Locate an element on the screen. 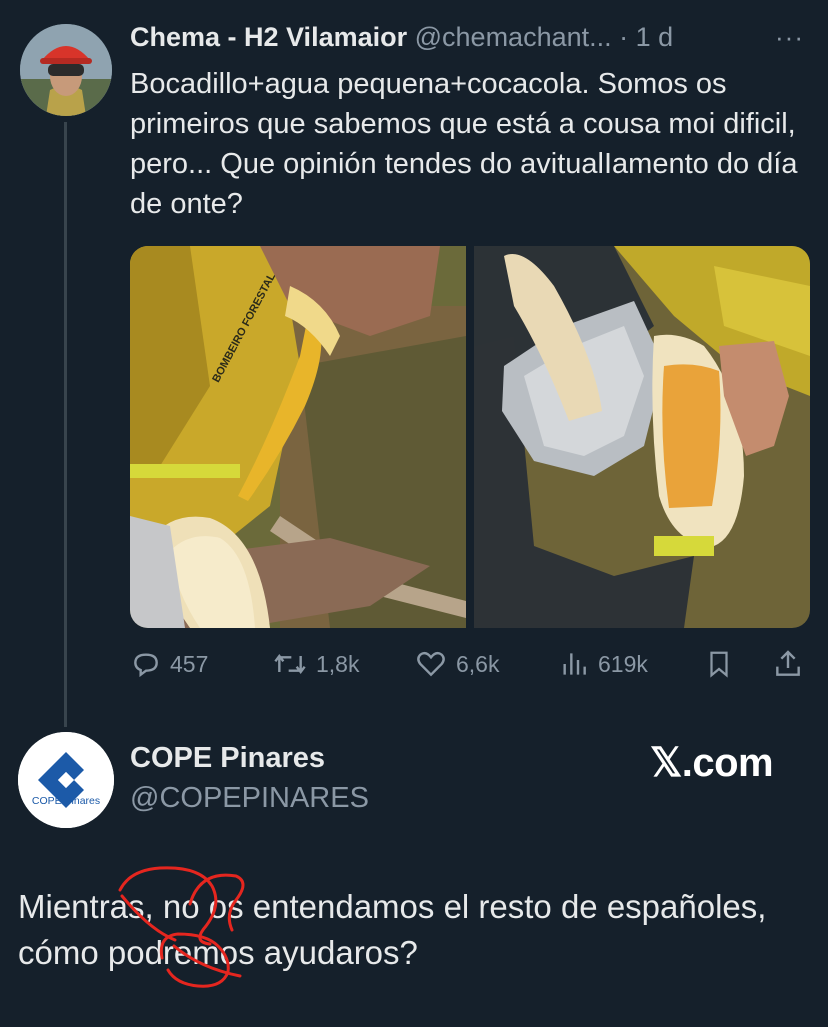 The width and height of the screenshot is (828, 1027). views-button: 619k is located at coordinates (603, 664).